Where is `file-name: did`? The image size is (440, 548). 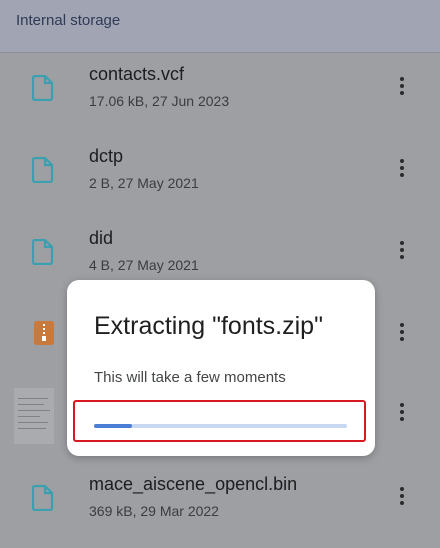 file-name: did is located at coordinates (101, 238).